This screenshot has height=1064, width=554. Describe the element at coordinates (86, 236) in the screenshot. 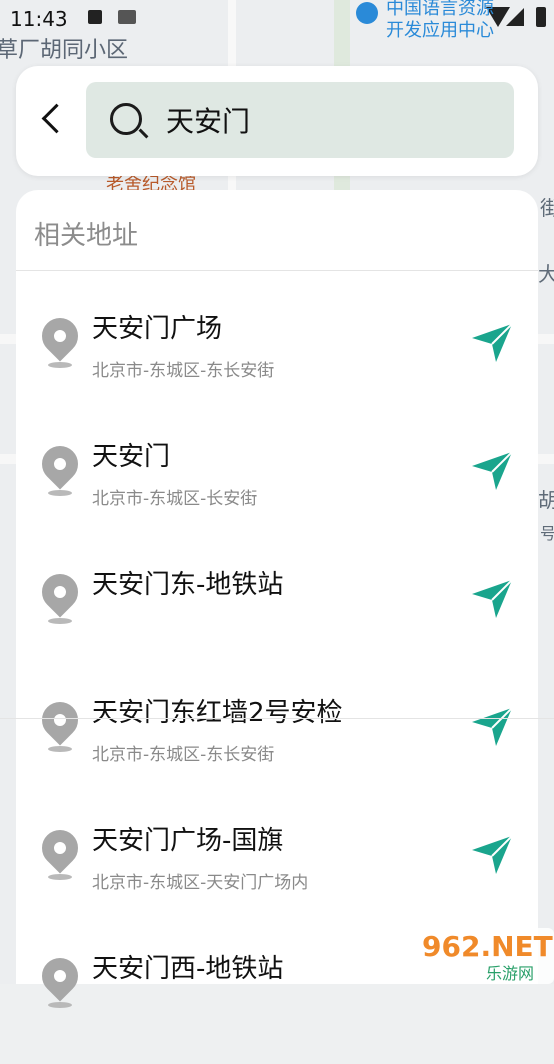

I see `results-header-label: 相关地址` at that location.